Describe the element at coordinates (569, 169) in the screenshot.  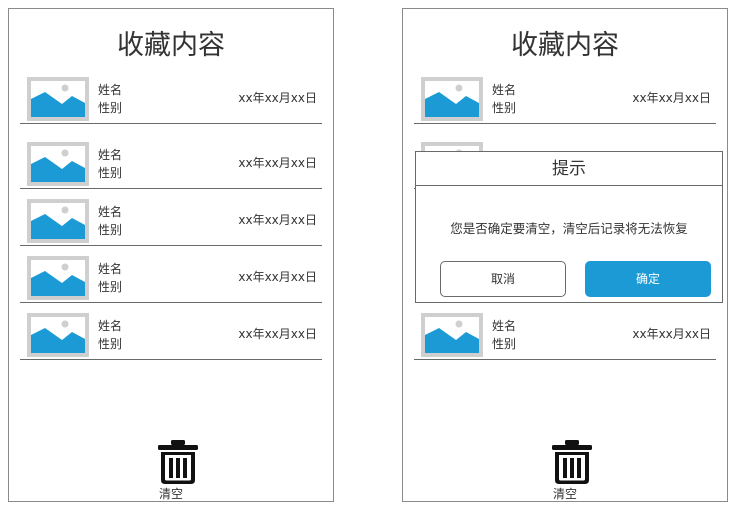
I see `dialog-title: 提示` at that location.